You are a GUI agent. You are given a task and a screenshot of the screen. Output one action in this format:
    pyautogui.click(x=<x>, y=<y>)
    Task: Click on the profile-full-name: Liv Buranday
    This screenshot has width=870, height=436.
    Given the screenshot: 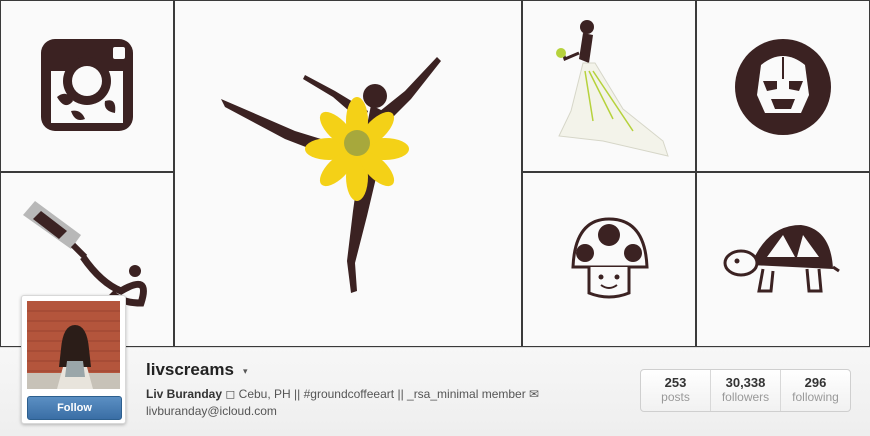 What is the action you would take?
    pyautogui.click(x=184, y=394)
    